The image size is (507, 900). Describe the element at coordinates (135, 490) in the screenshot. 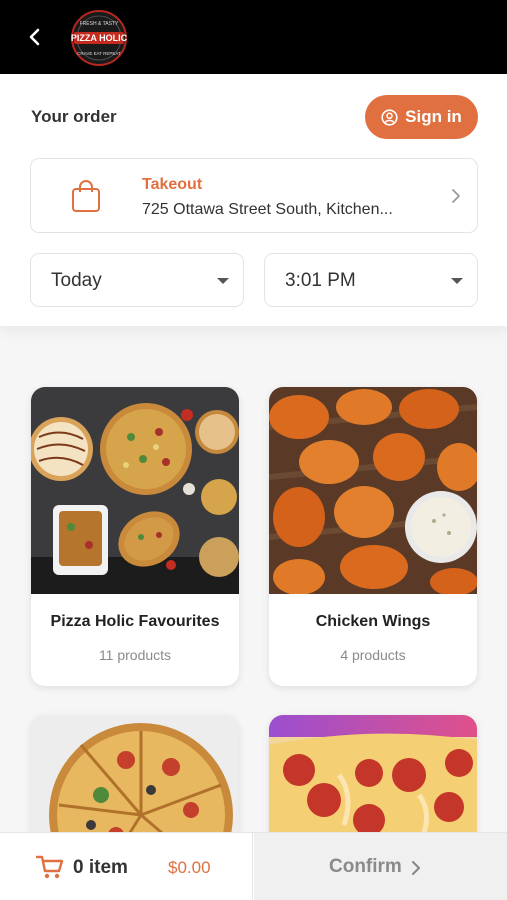

I see `category-image-pizzas` at that location.